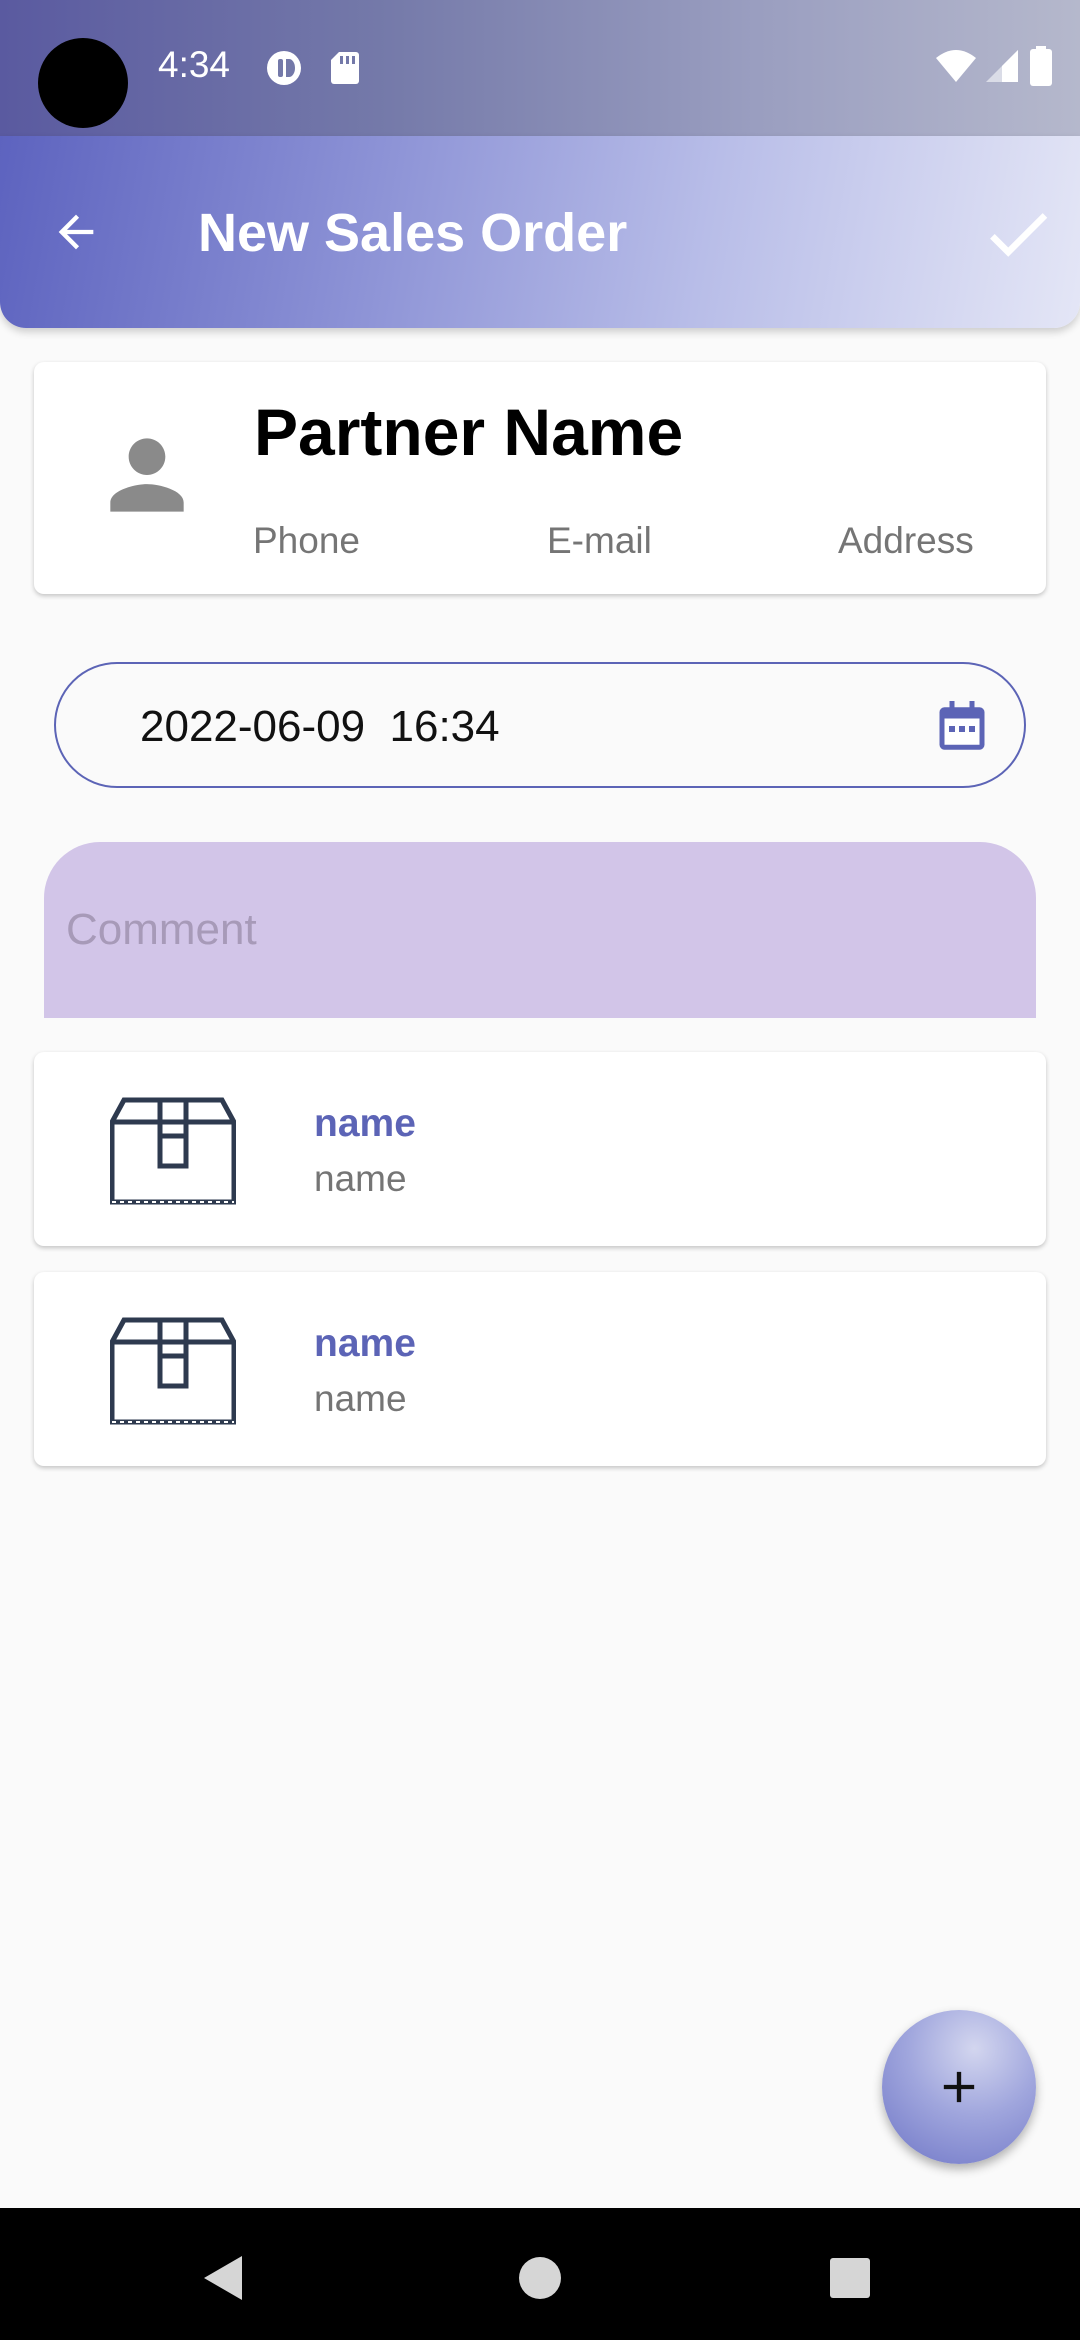 This screenshot has height=2340, width=1080. Describe the element at coordinates (345, 68) in the screenshot. I see `sd-card-icon` at that location.